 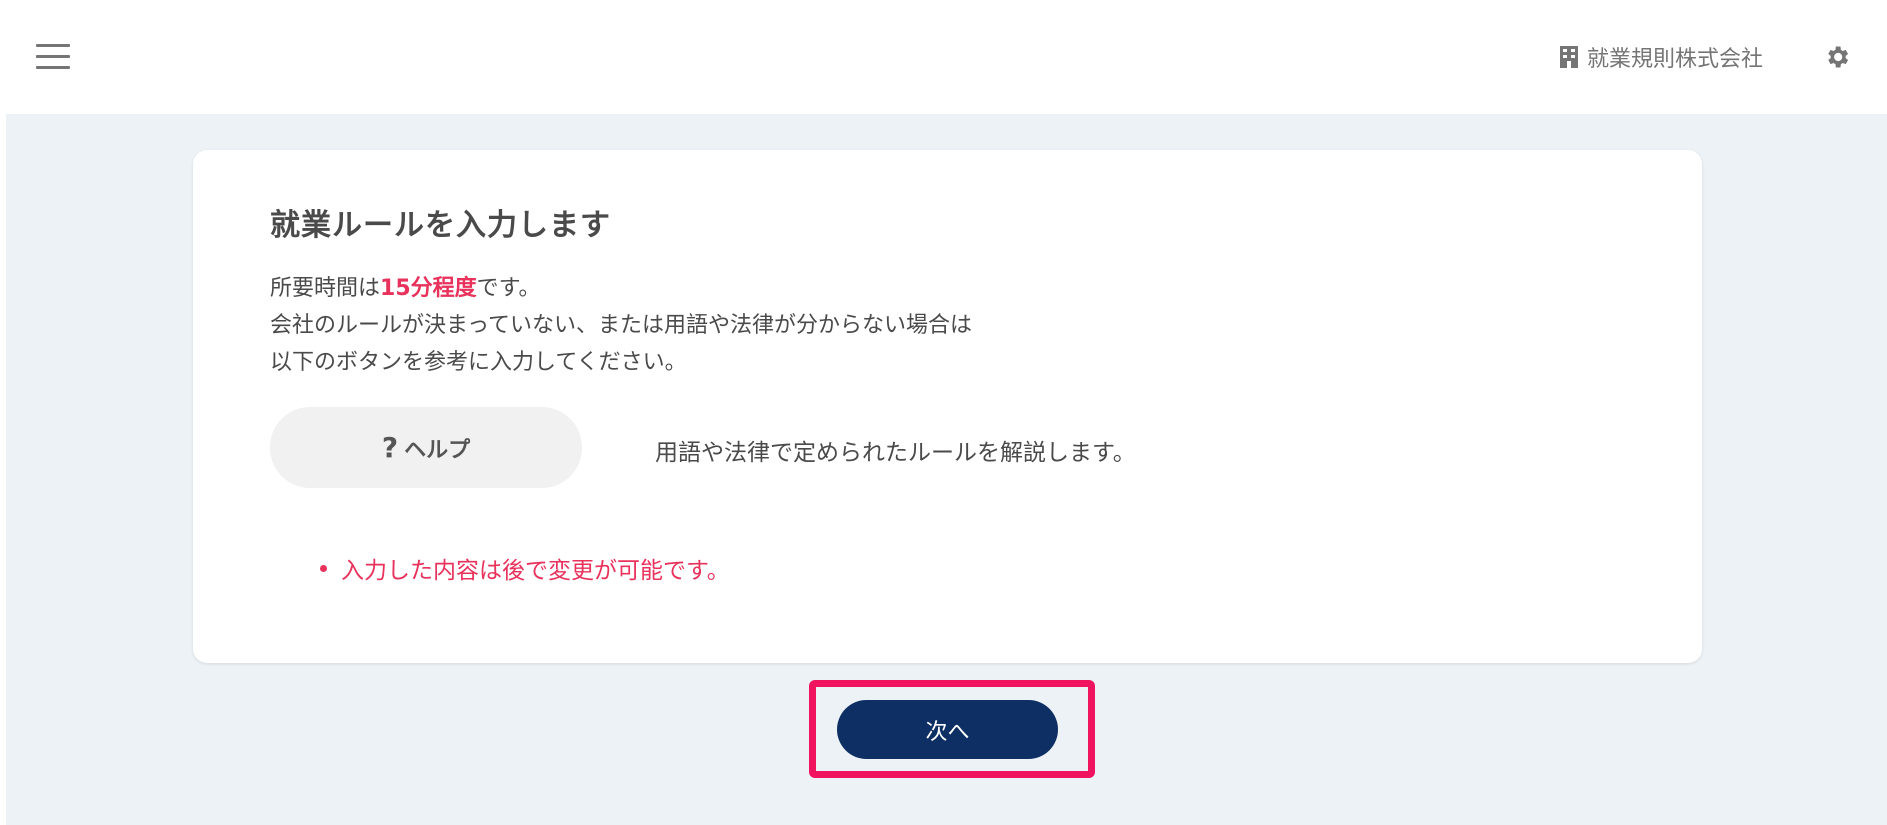 I want to click on notice-text: 入力した内容は後で変更が可能です。, so click(x=535, y=571).